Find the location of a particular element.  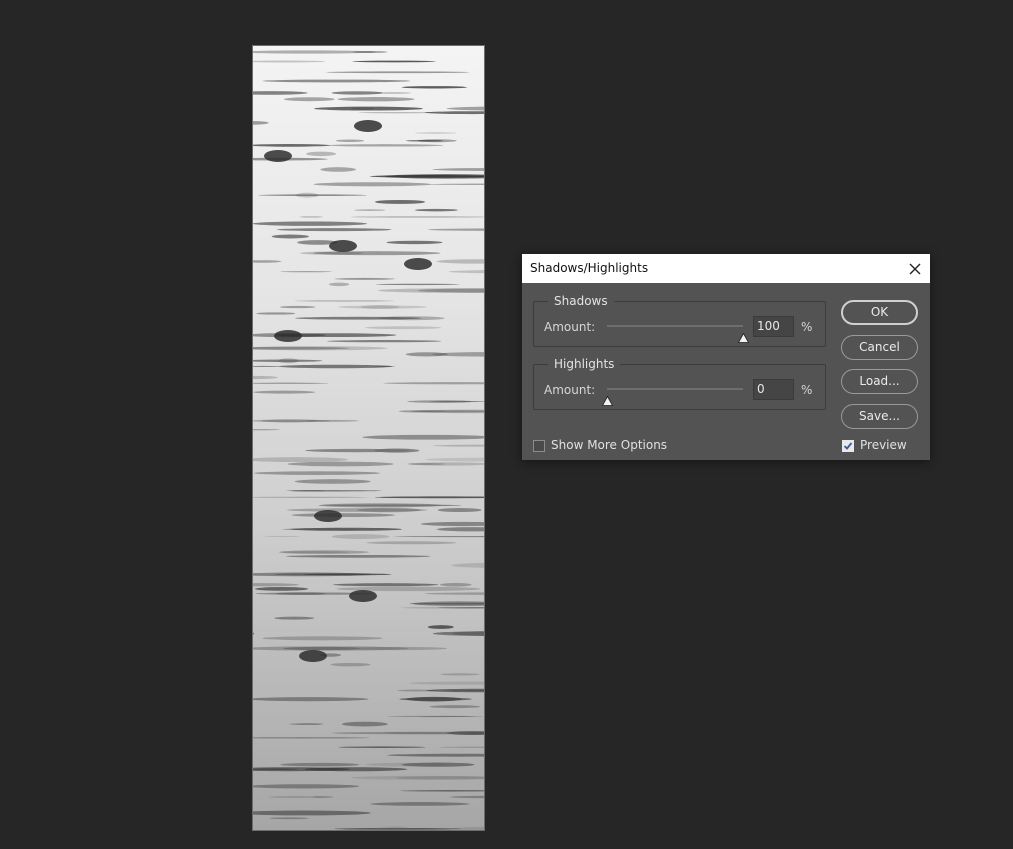

close-icon is located at coordinates (915, 268).